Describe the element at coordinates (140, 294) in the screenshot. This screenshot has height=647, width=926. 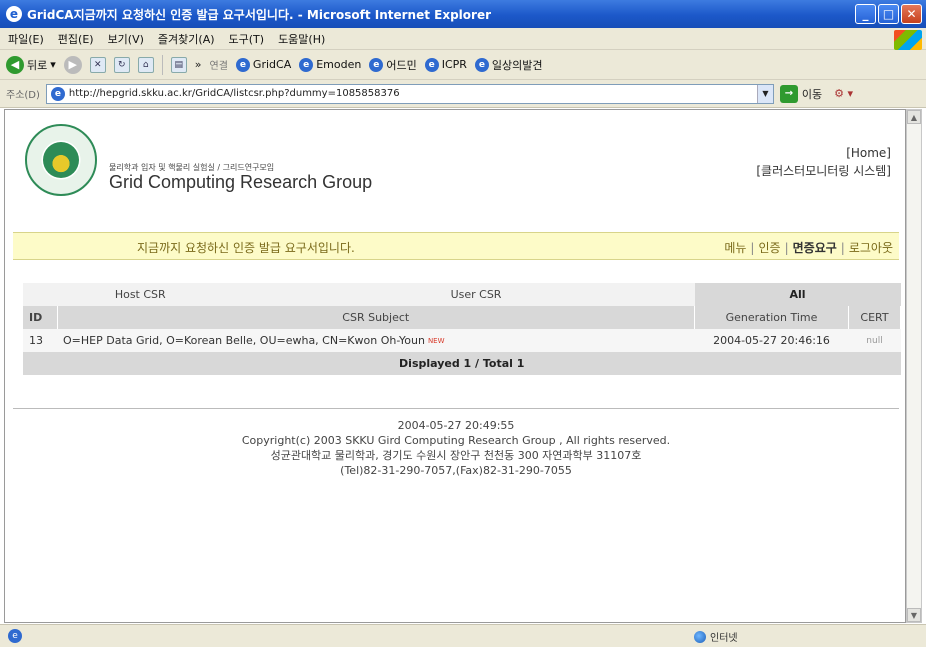
I see `tab-host-csr: Host CSR` at that location.